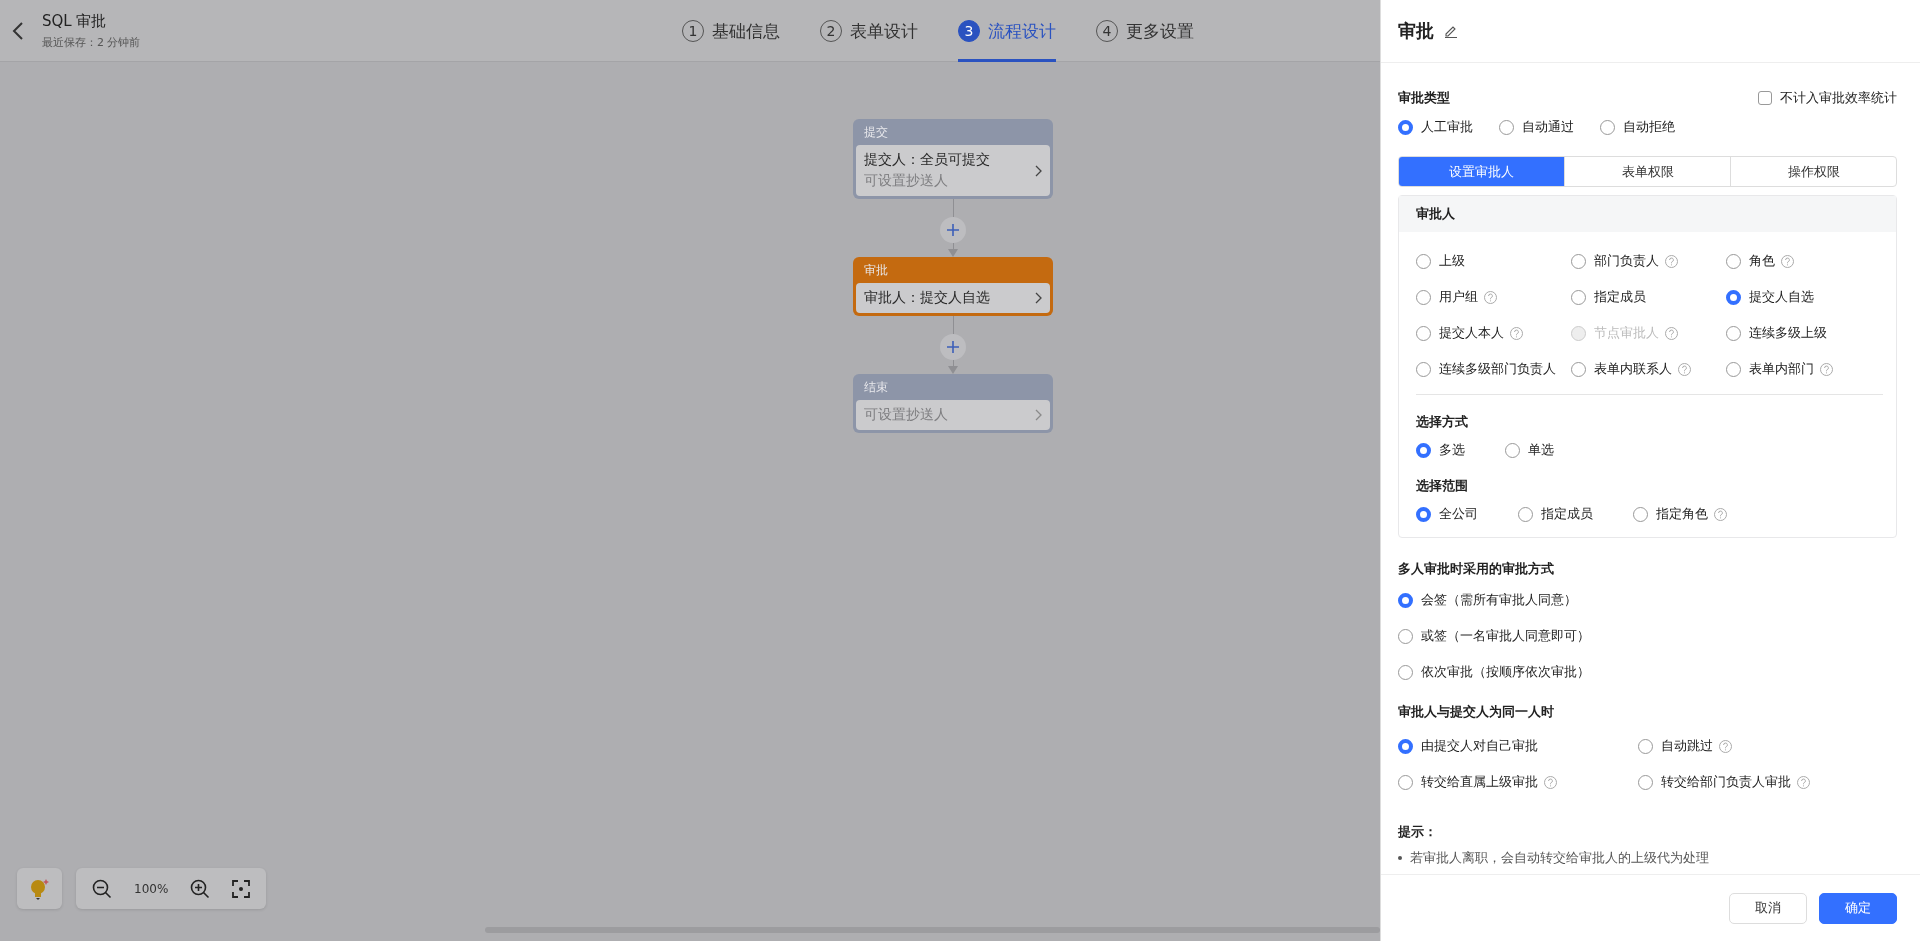 This screenshot has height=941, width=1920. What do you see at coordinates (731, 31) in the screenshot?
I see `step-tab: 1 基础信息` at bounding box center [731, 31].